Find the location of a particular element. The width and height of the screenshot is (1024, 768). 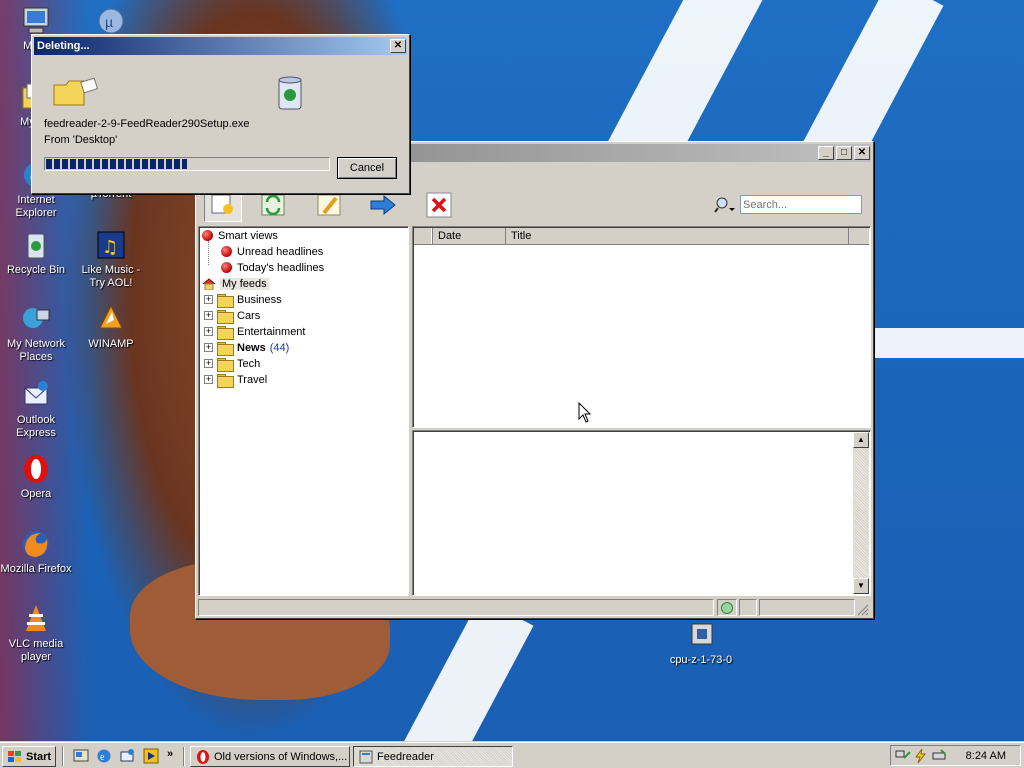

outlook-quicklaunch-icon is located at coordinates (127, 756).